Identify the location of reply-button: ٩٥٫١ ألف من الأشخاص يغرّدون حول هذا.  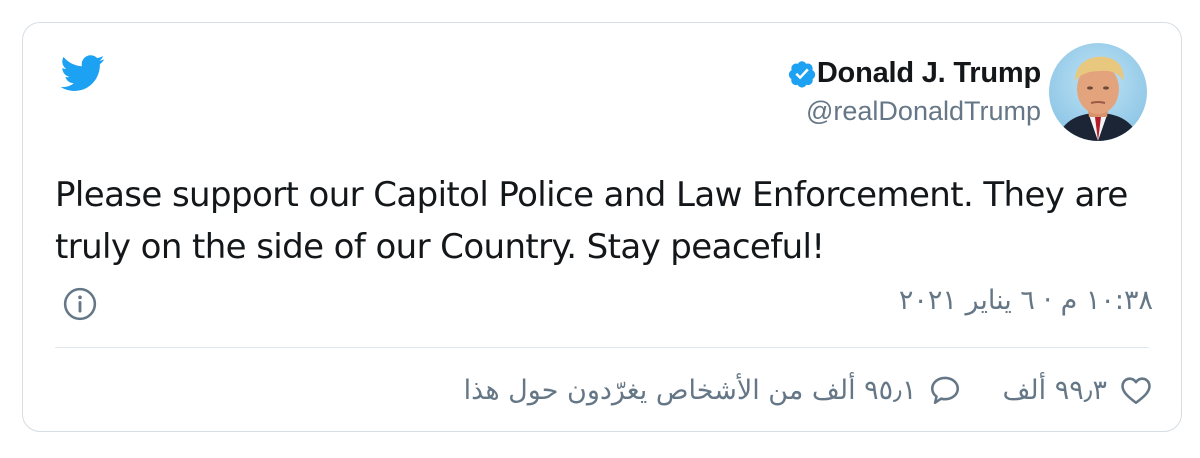
(713, 390).